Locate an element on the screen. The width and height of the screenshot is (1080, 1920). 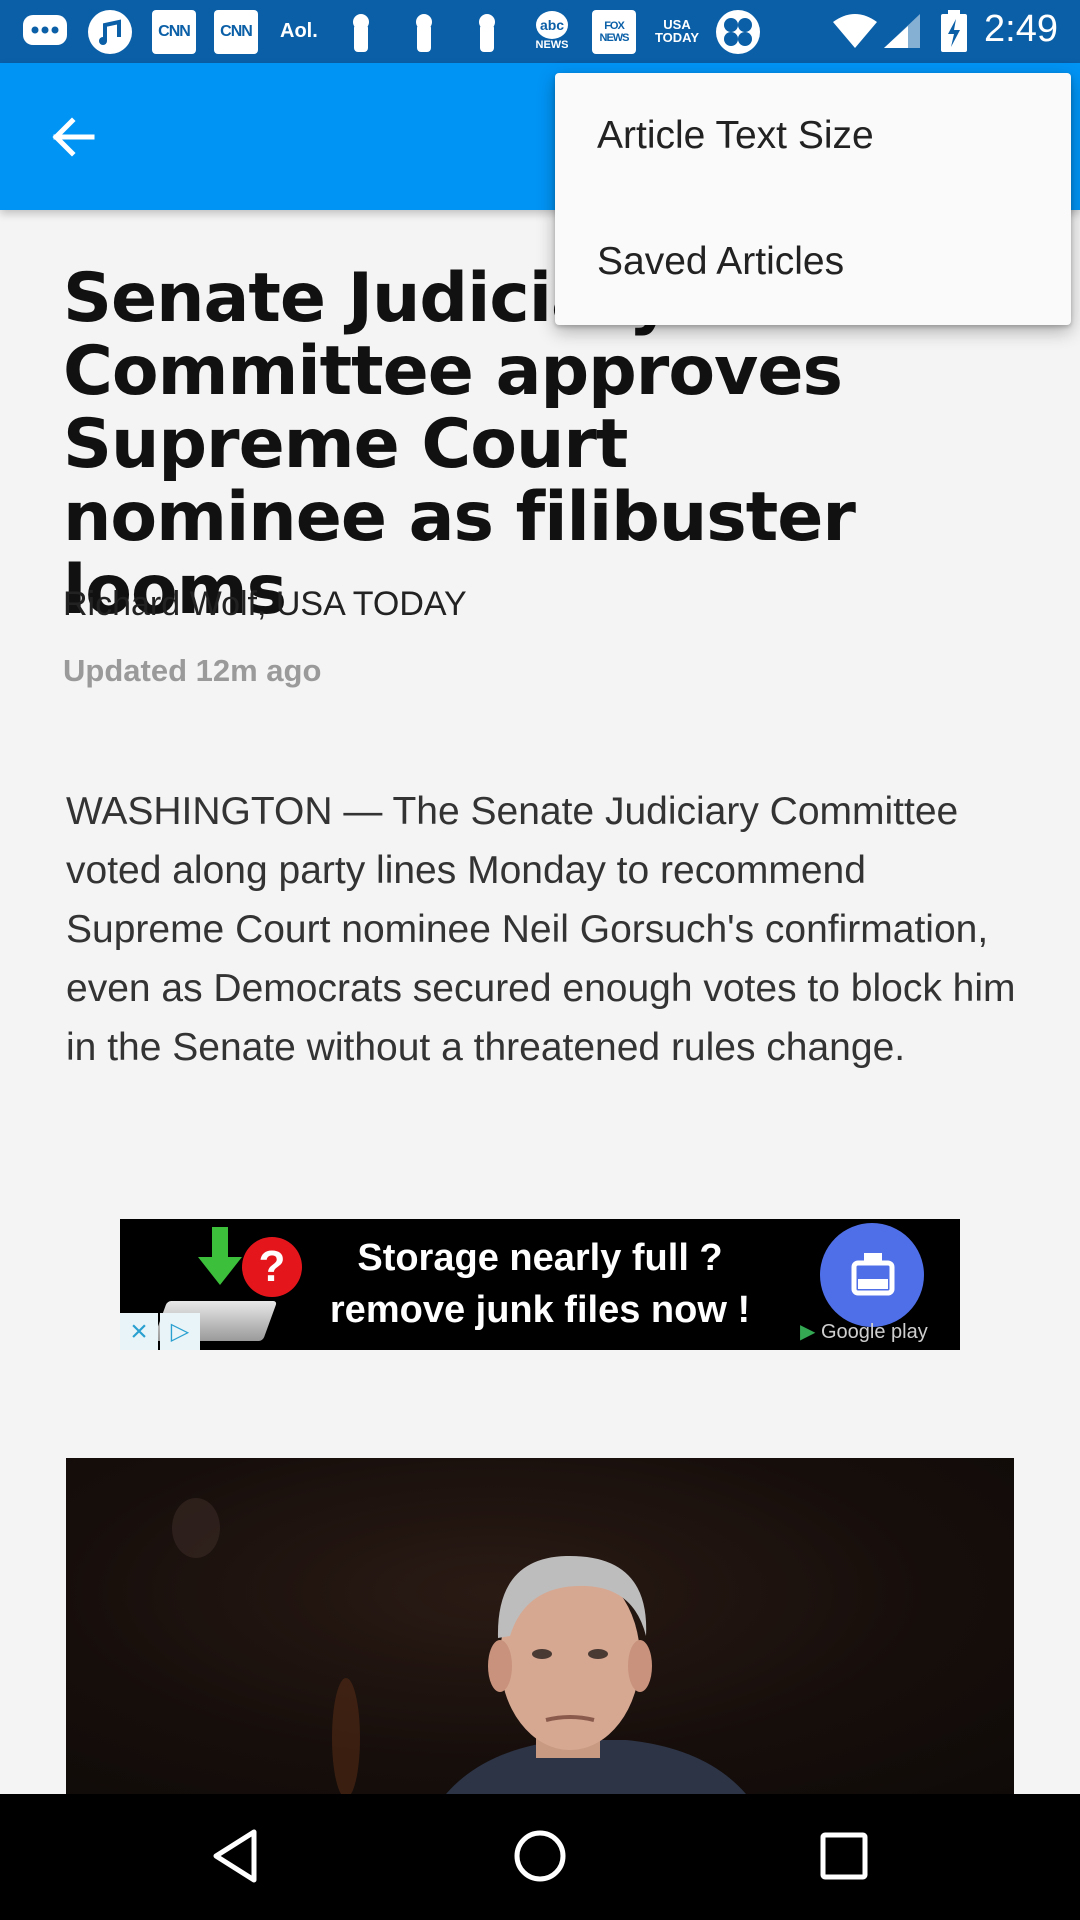
cell-signal-icon is located at coordinates (902, 31).